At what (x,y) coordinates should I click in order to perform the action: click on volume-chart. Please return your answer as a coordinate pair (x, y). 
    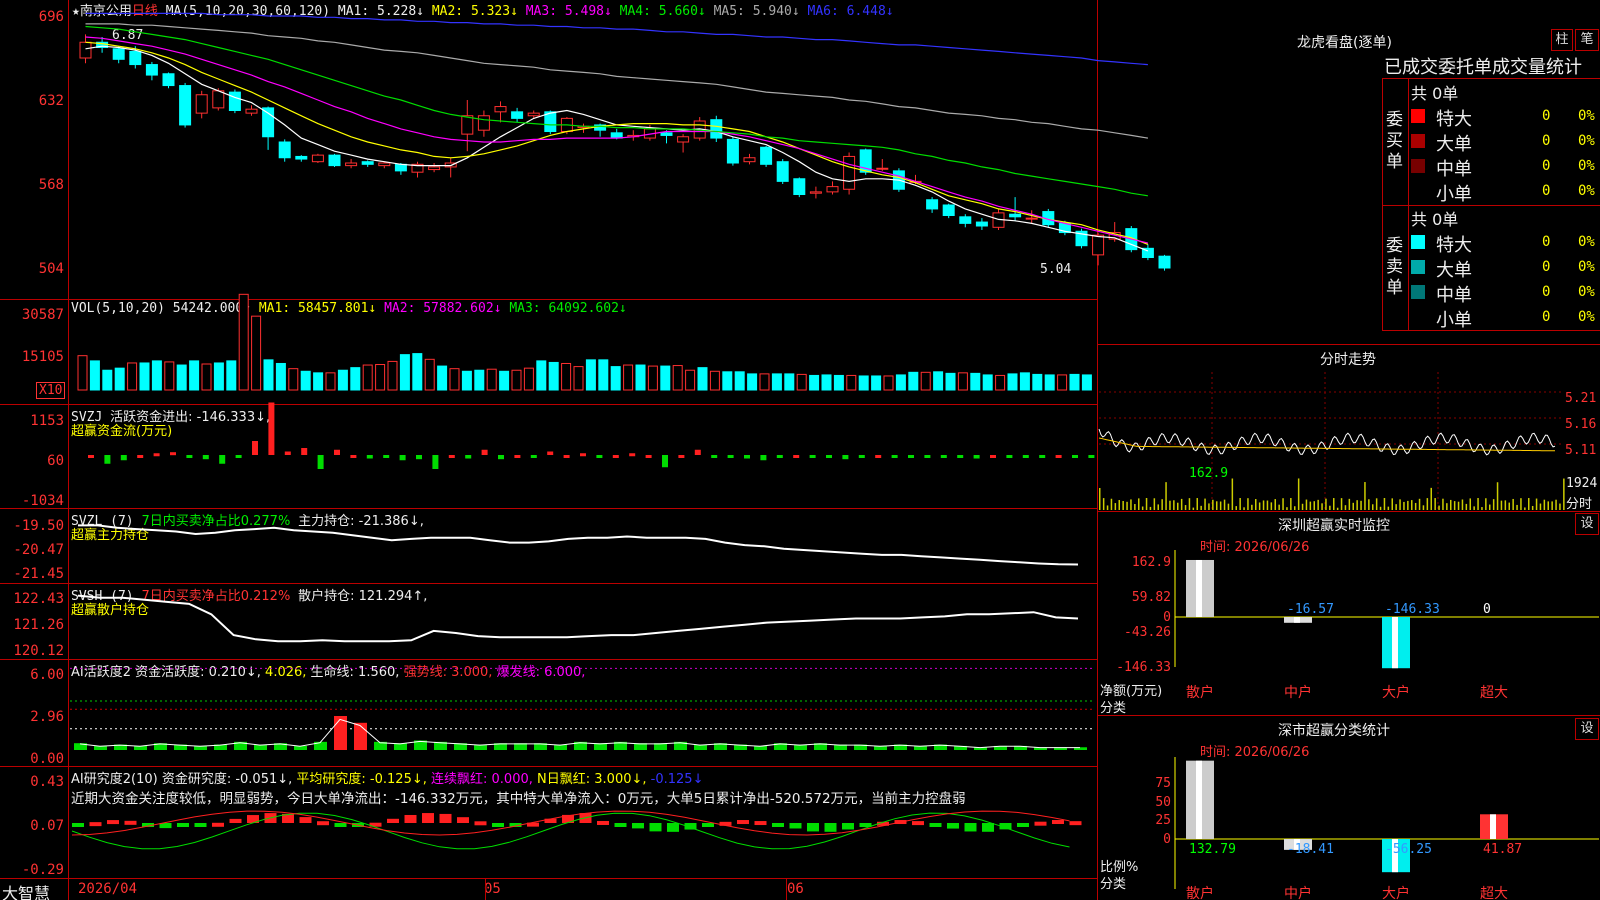
    Looking at the image, I should click on (550, 348).